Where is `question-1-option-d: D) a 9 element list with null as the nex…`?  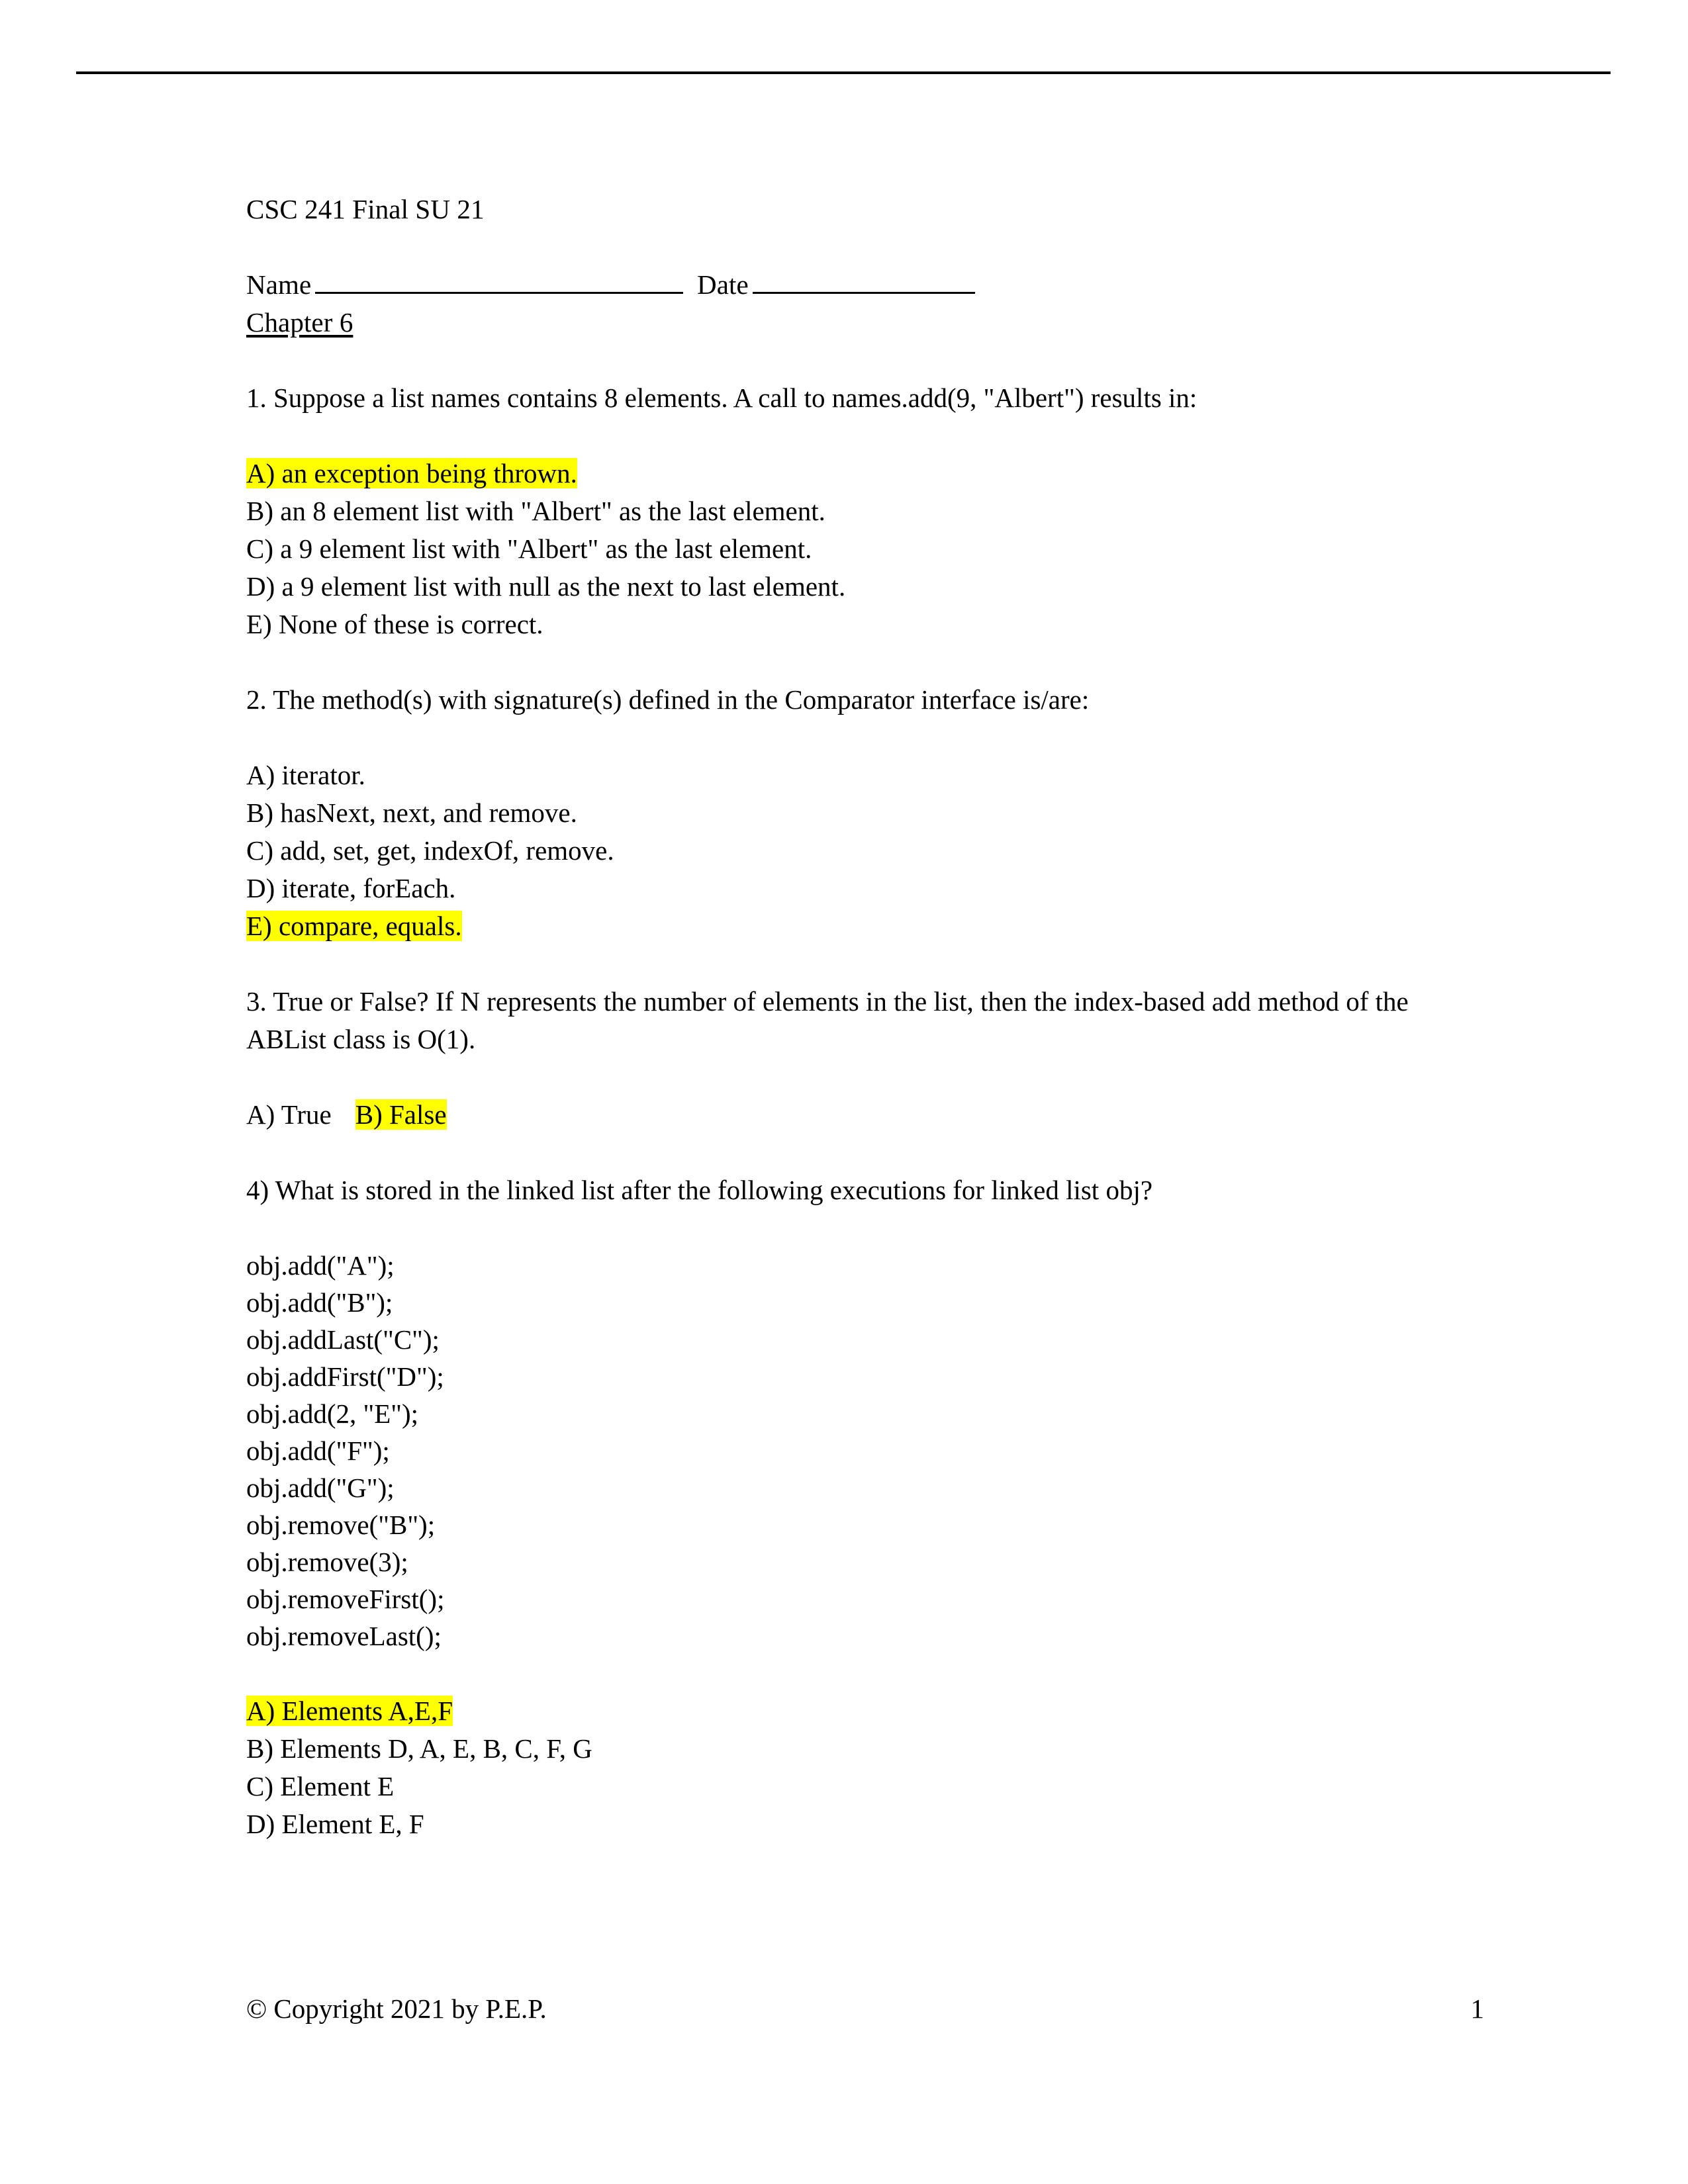 question-1-option-d: D) a 9 element list with null as the nex… is located at coordinates (828, 587).